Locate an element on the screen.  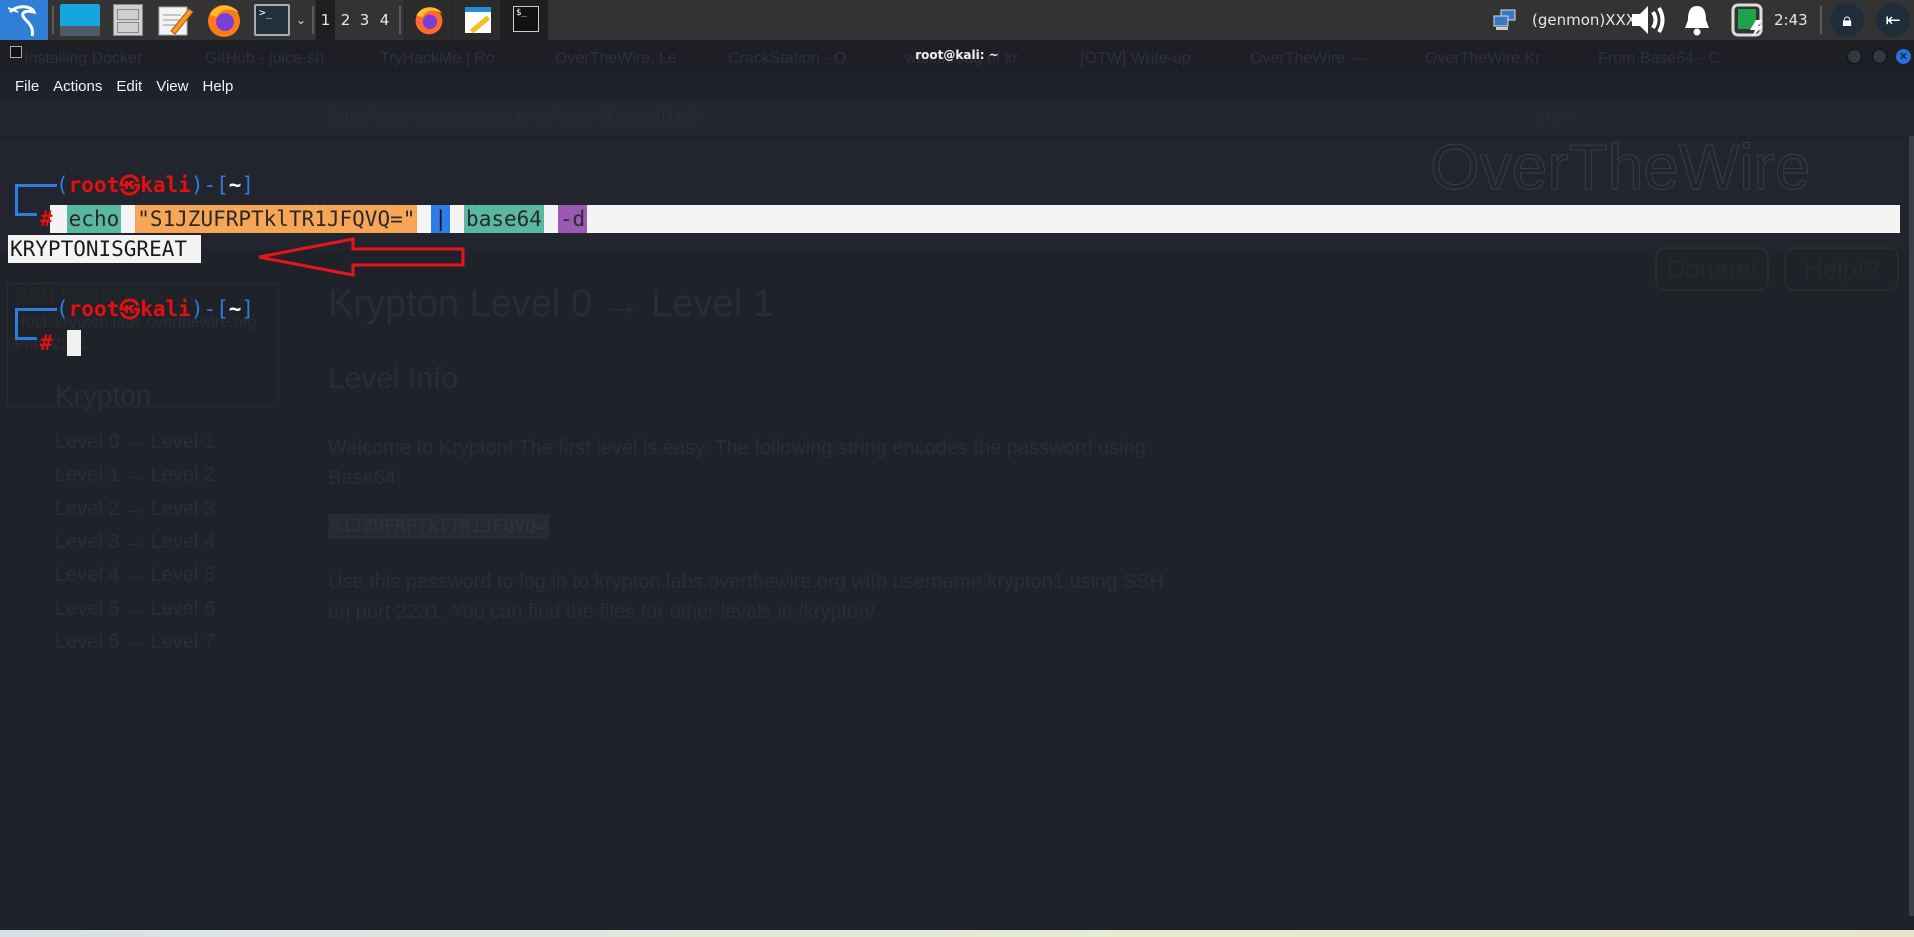
task-terminal: $_ is located at coordinates (524, 20).